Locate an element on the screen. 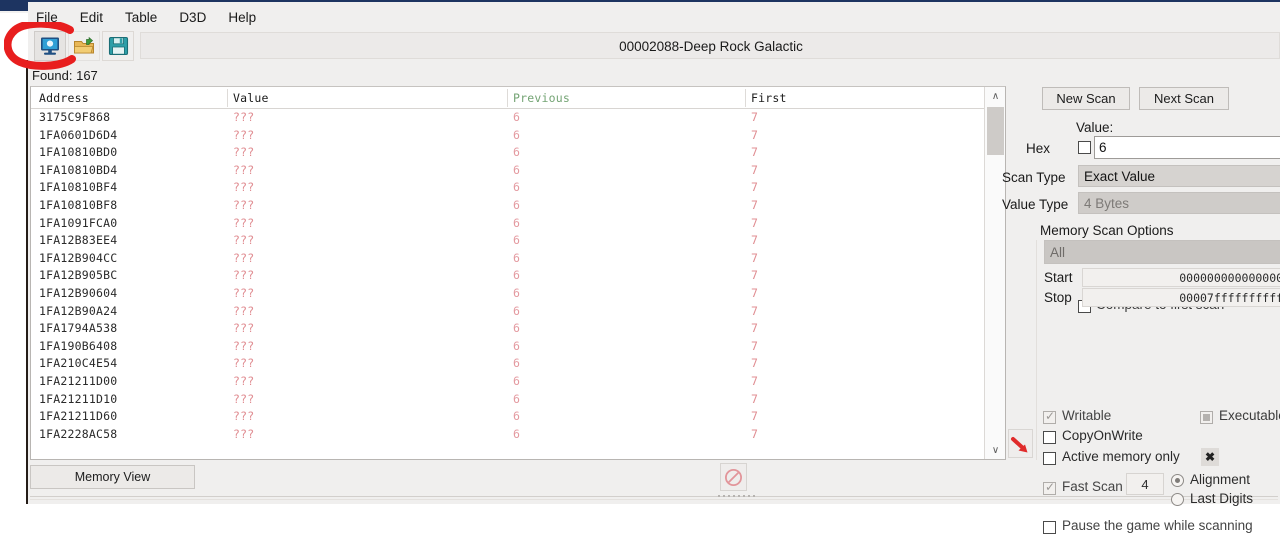  fast-scan-checkbox is located at coordinates (1049, 487).